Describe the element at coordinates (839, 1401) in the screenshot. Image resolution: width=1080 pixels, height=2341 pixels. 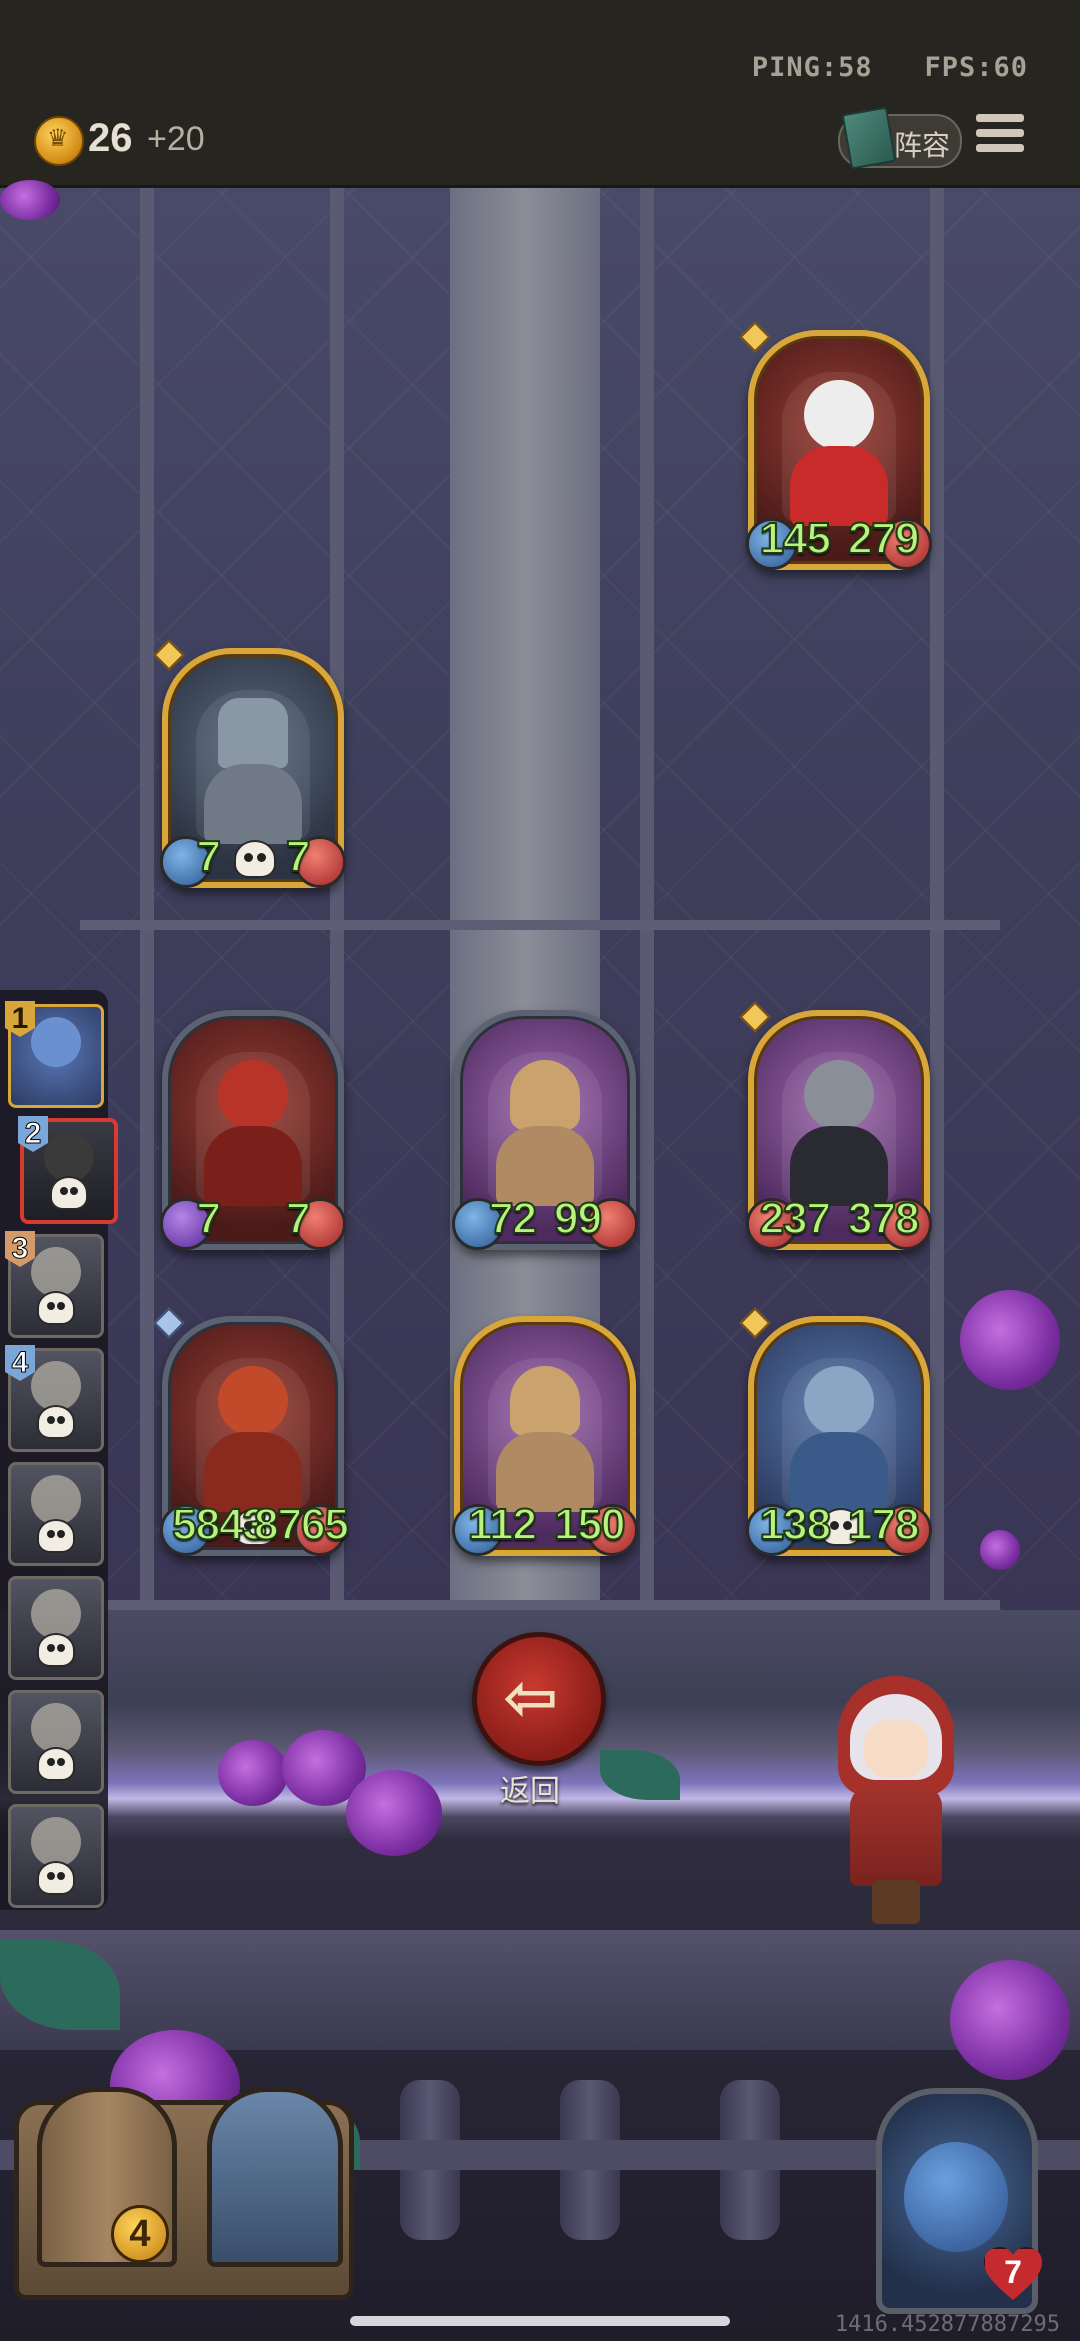
I see `elf-face` at that location.